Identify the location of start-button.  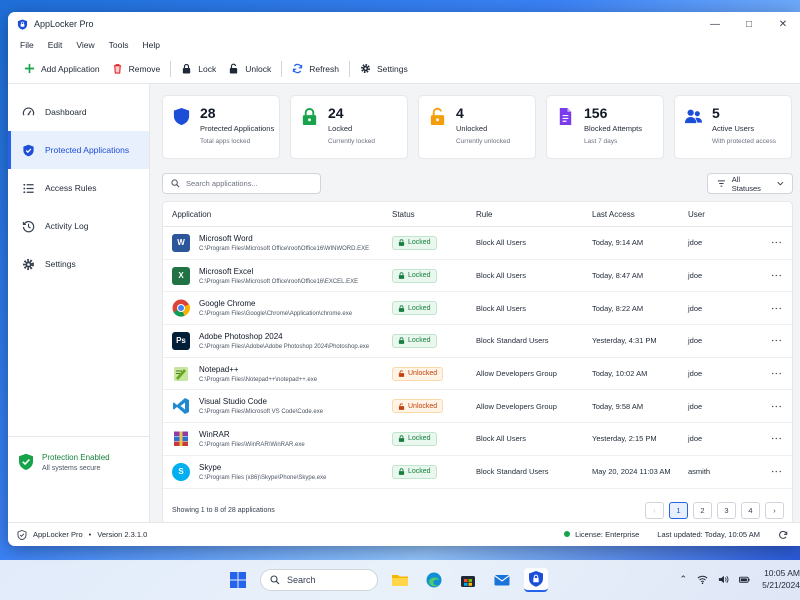
(238, 580).